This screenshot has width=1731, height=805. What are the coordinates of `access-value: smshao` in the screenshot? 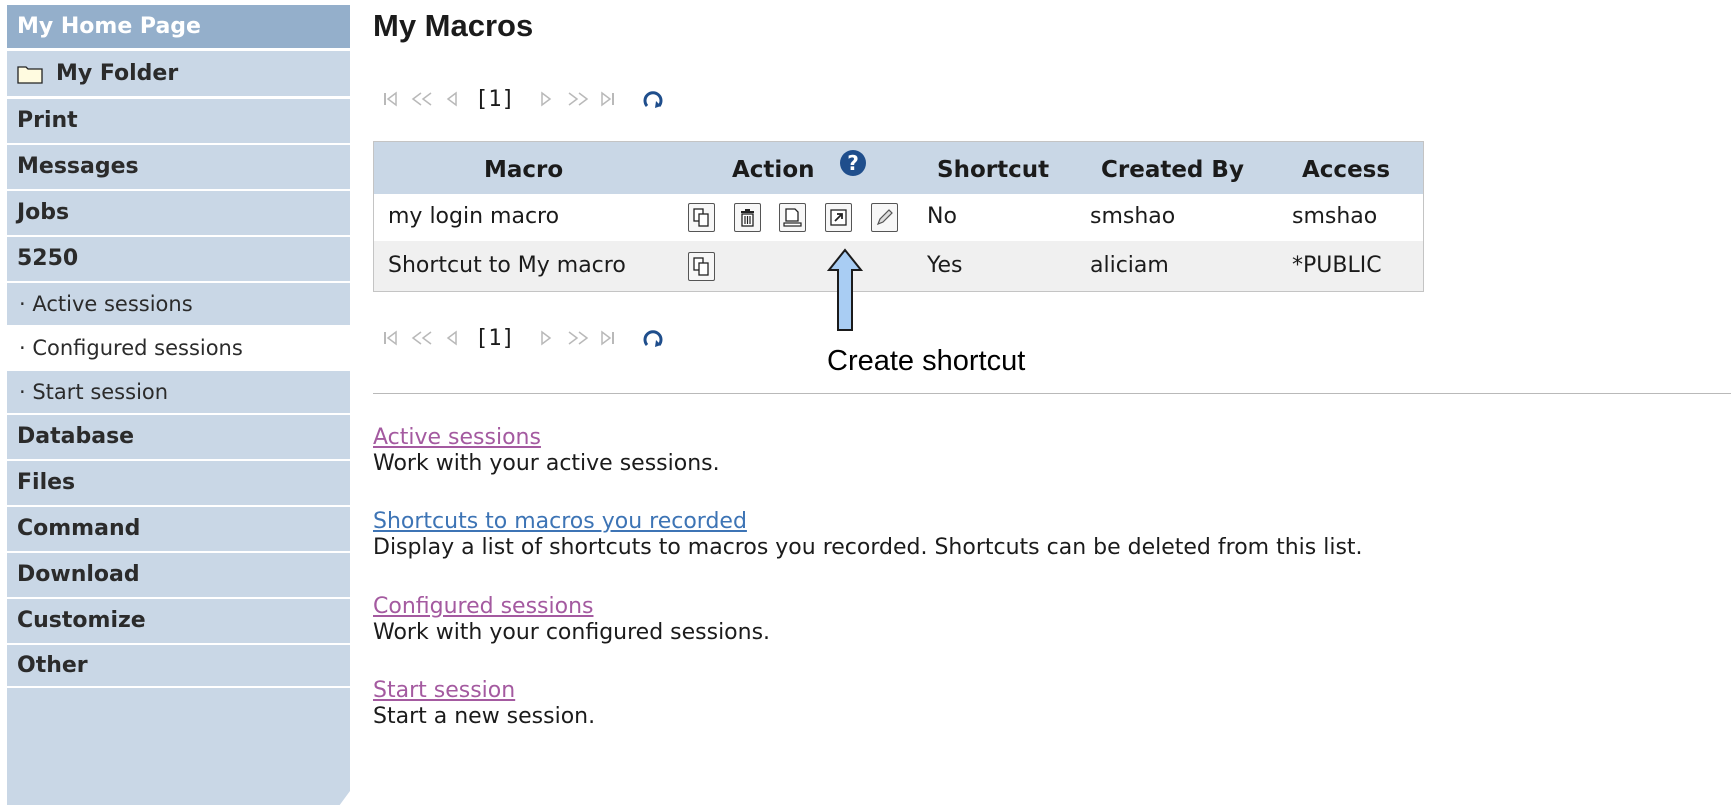 It's located at (1335, 216).